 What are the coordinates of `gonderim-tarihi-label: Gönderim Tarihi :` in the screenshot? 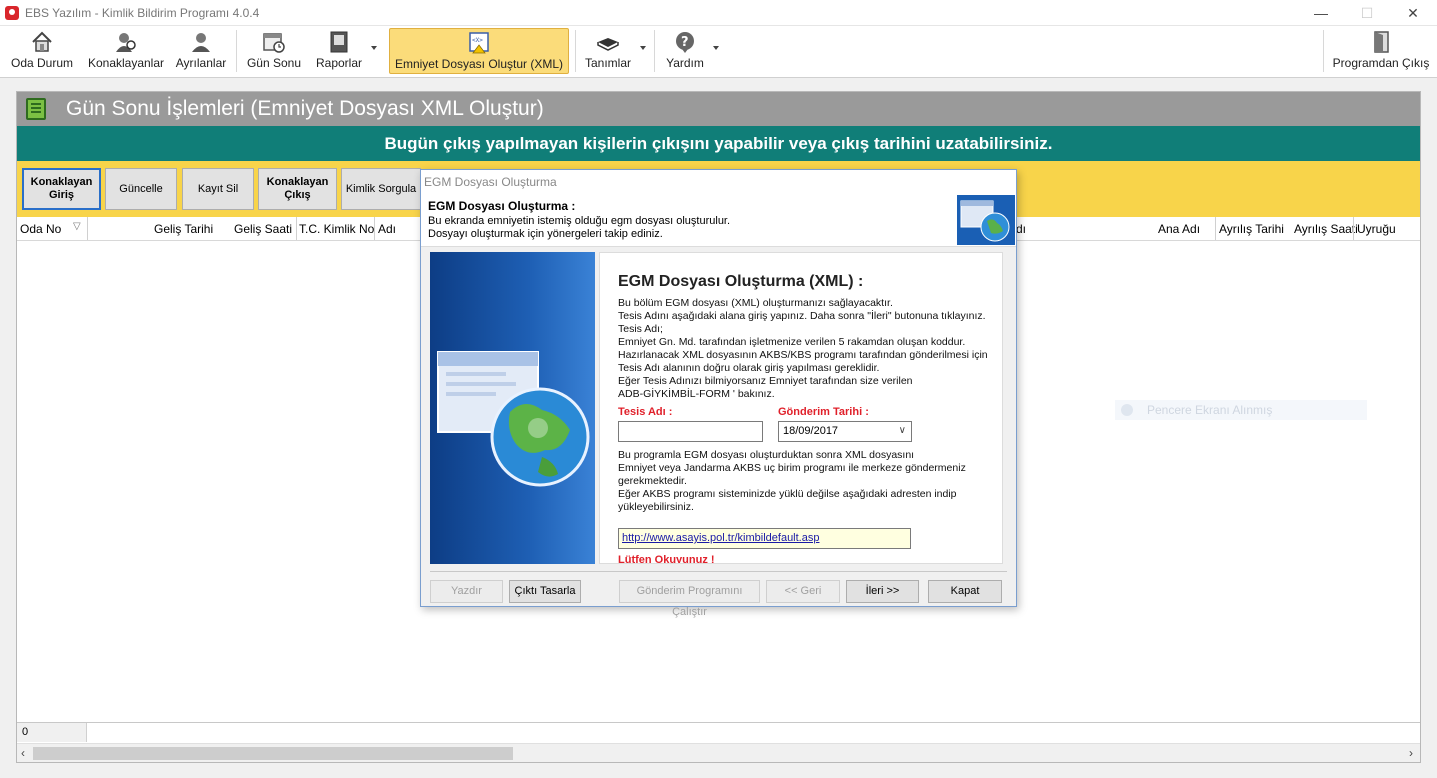 It's located at (823, 412).